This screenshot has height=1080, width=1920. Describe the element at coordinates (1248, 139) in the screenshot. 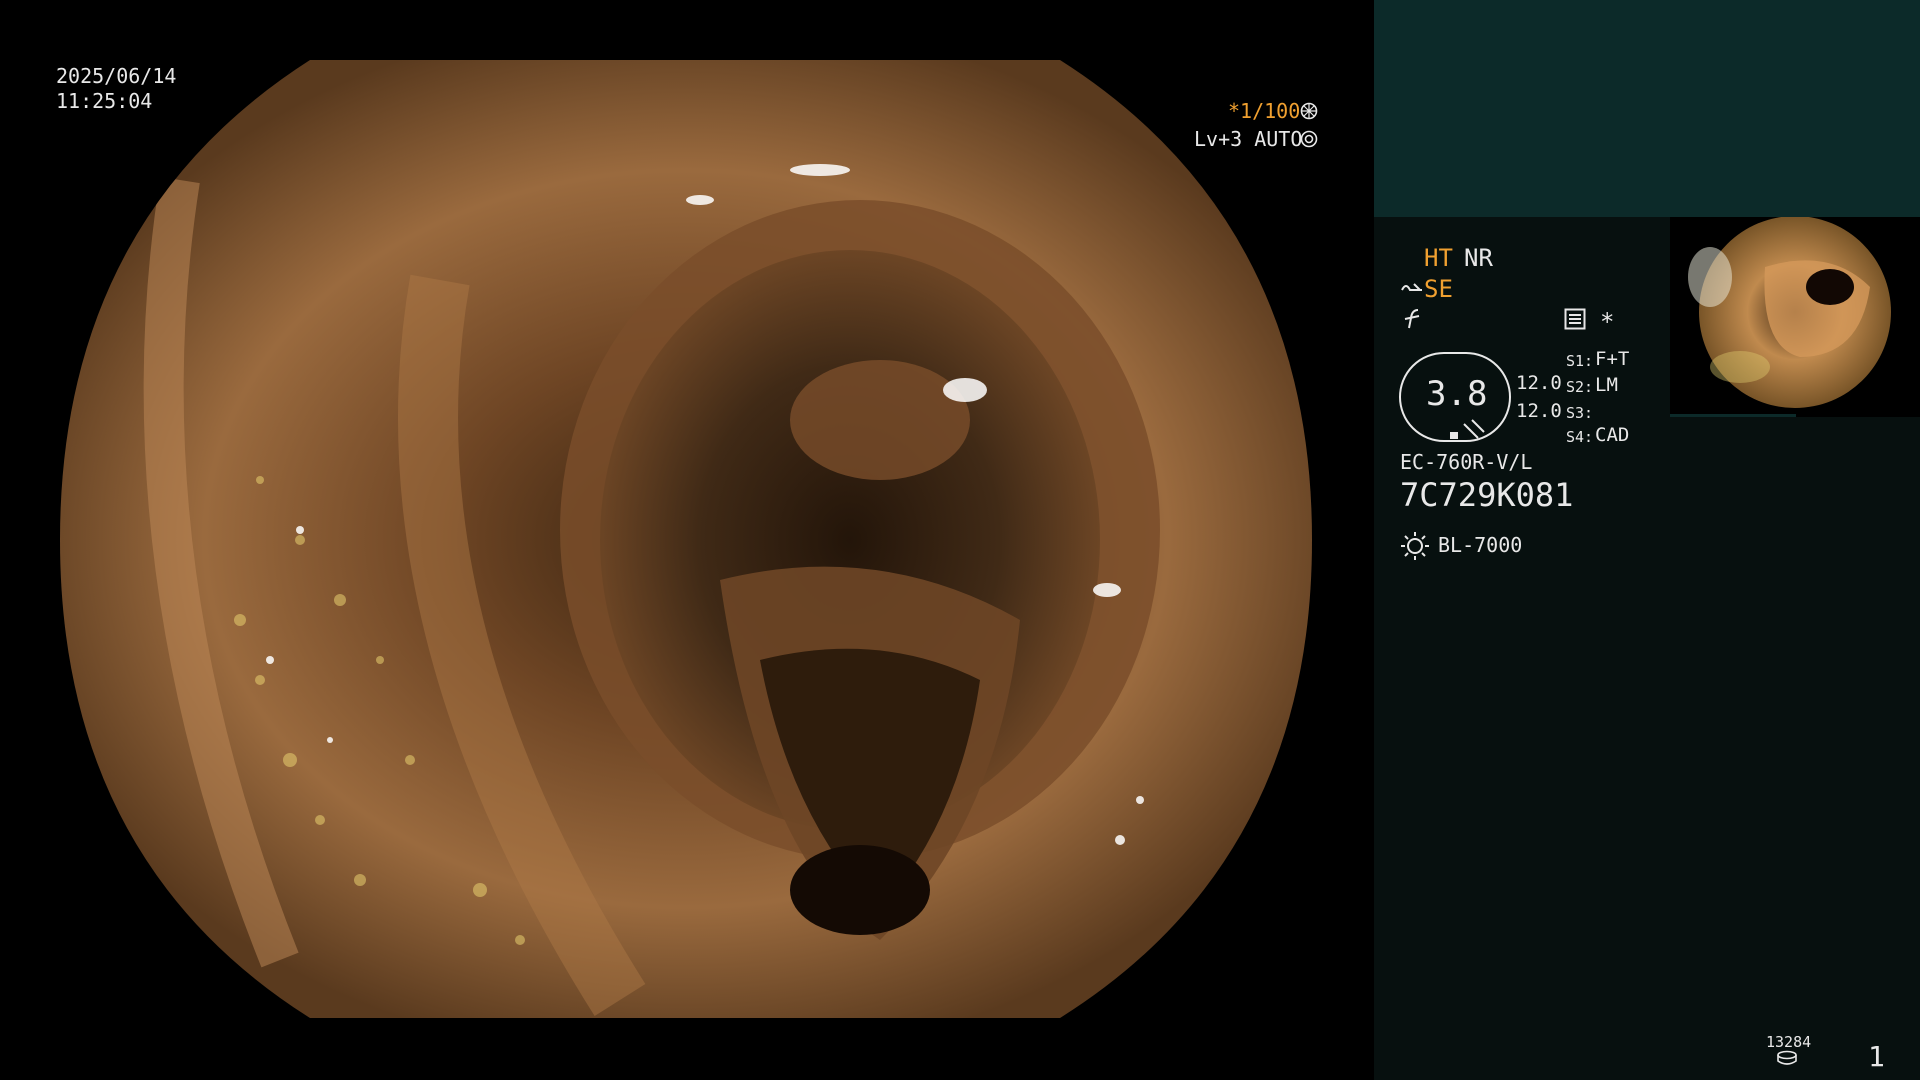

I see `level-text: Lv+3 AUTO` at that location.